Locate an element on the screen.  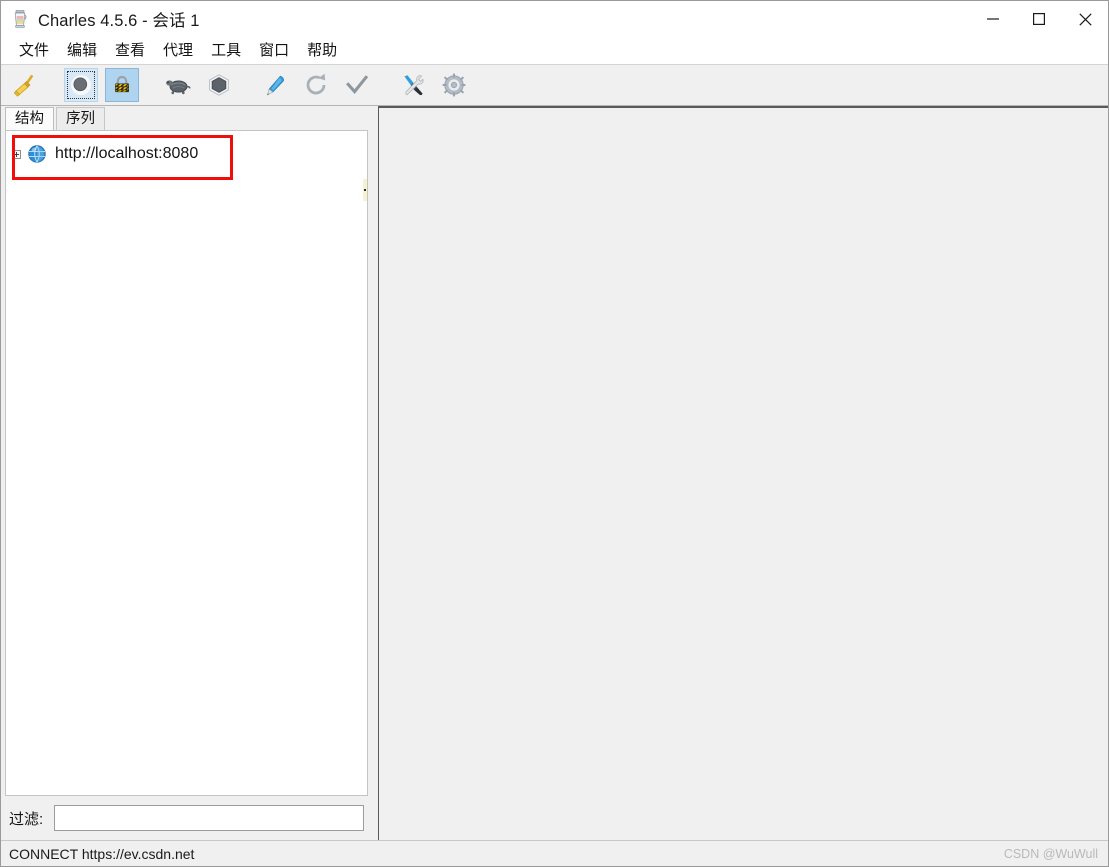
filter-label: 过滤: is located at coordinates (26, 819).